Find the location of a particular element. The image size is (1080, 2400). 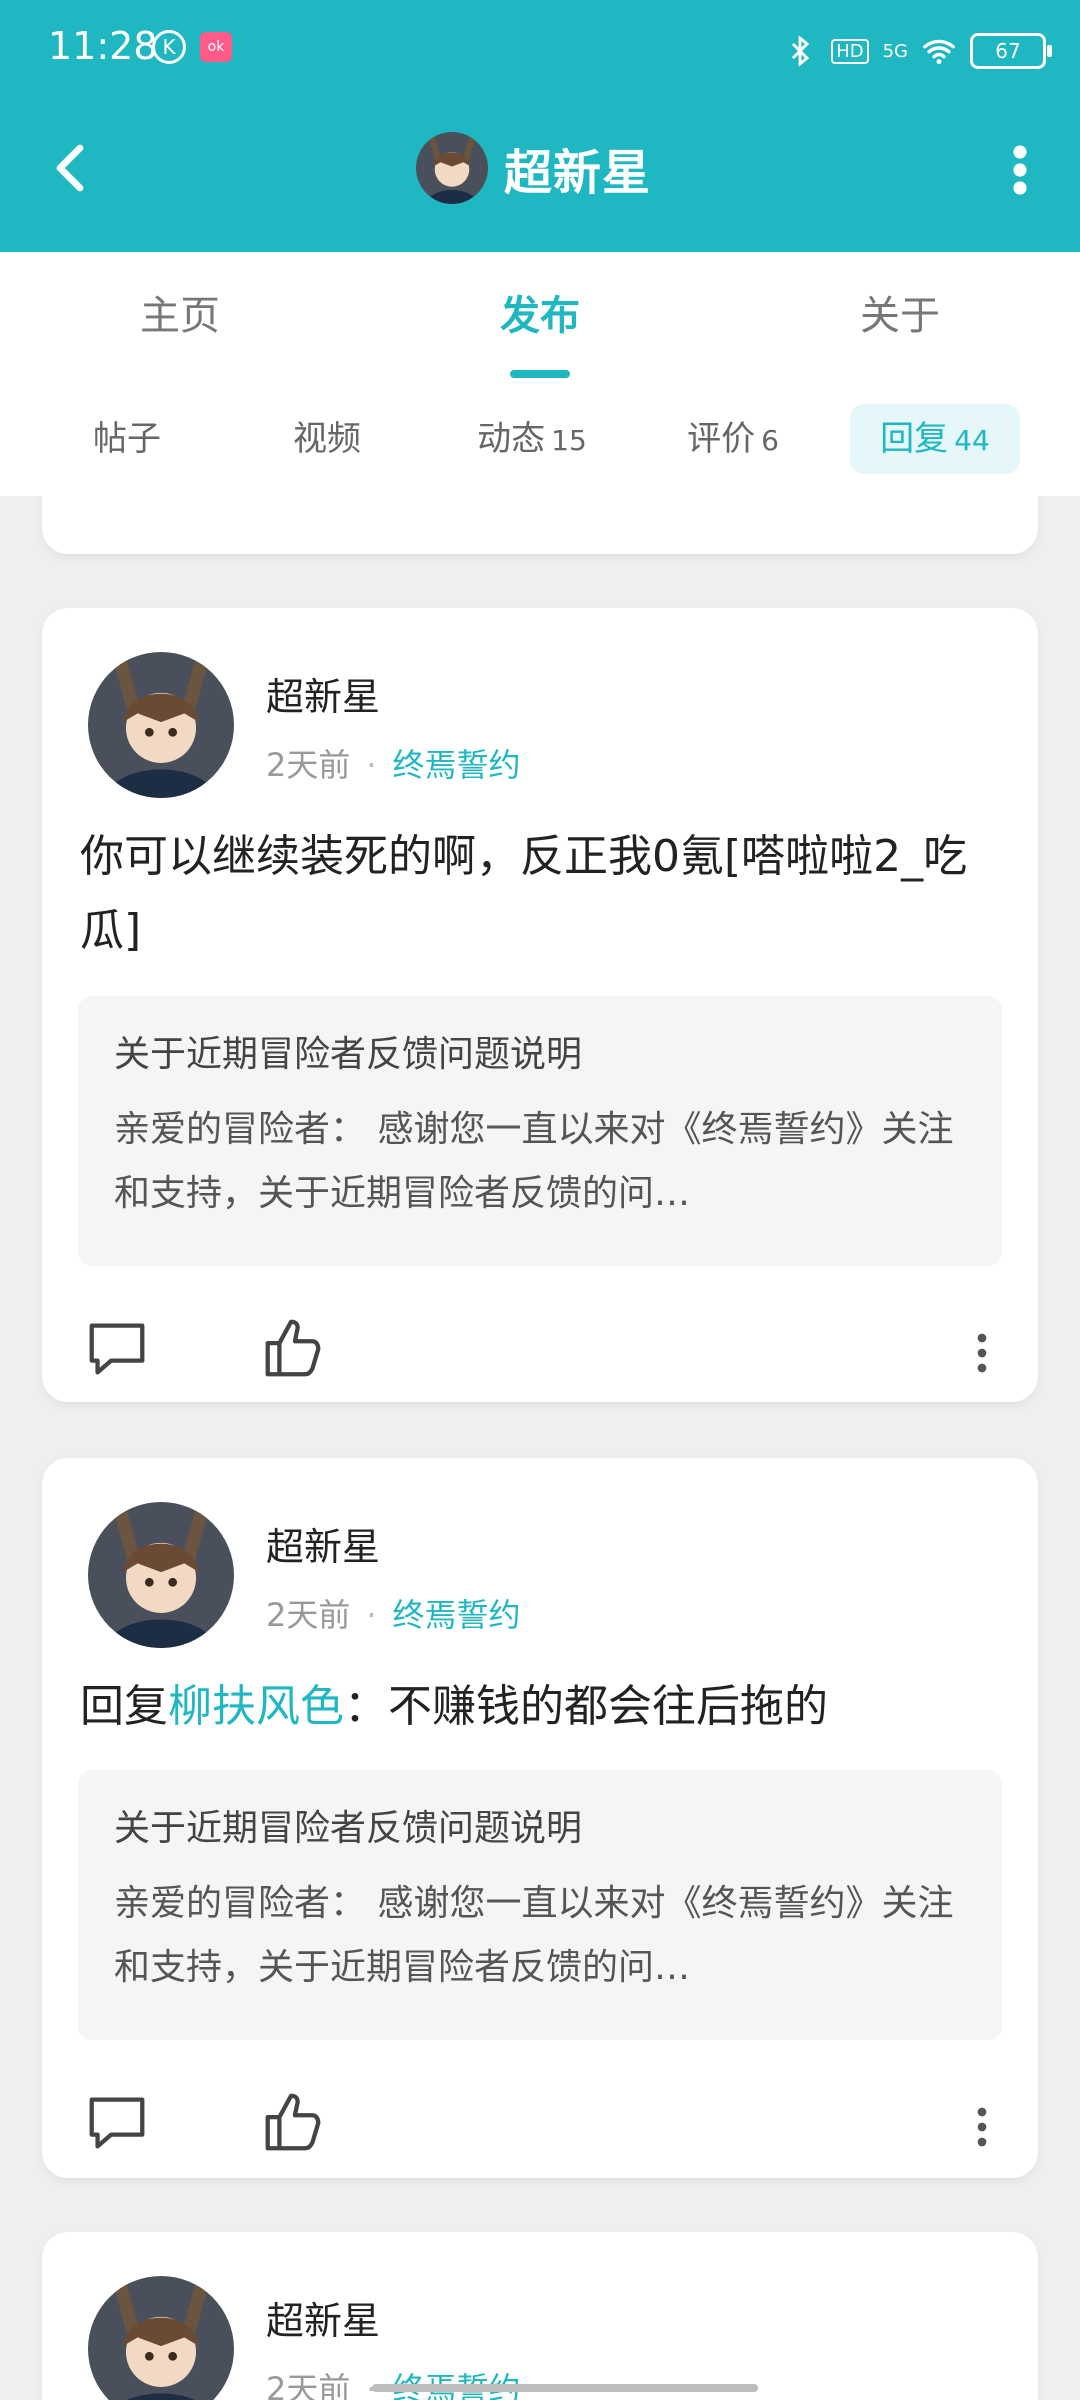

app-header: 11:28 K ok HD 5G 67 超新星 is located at coordinates (540, 126).